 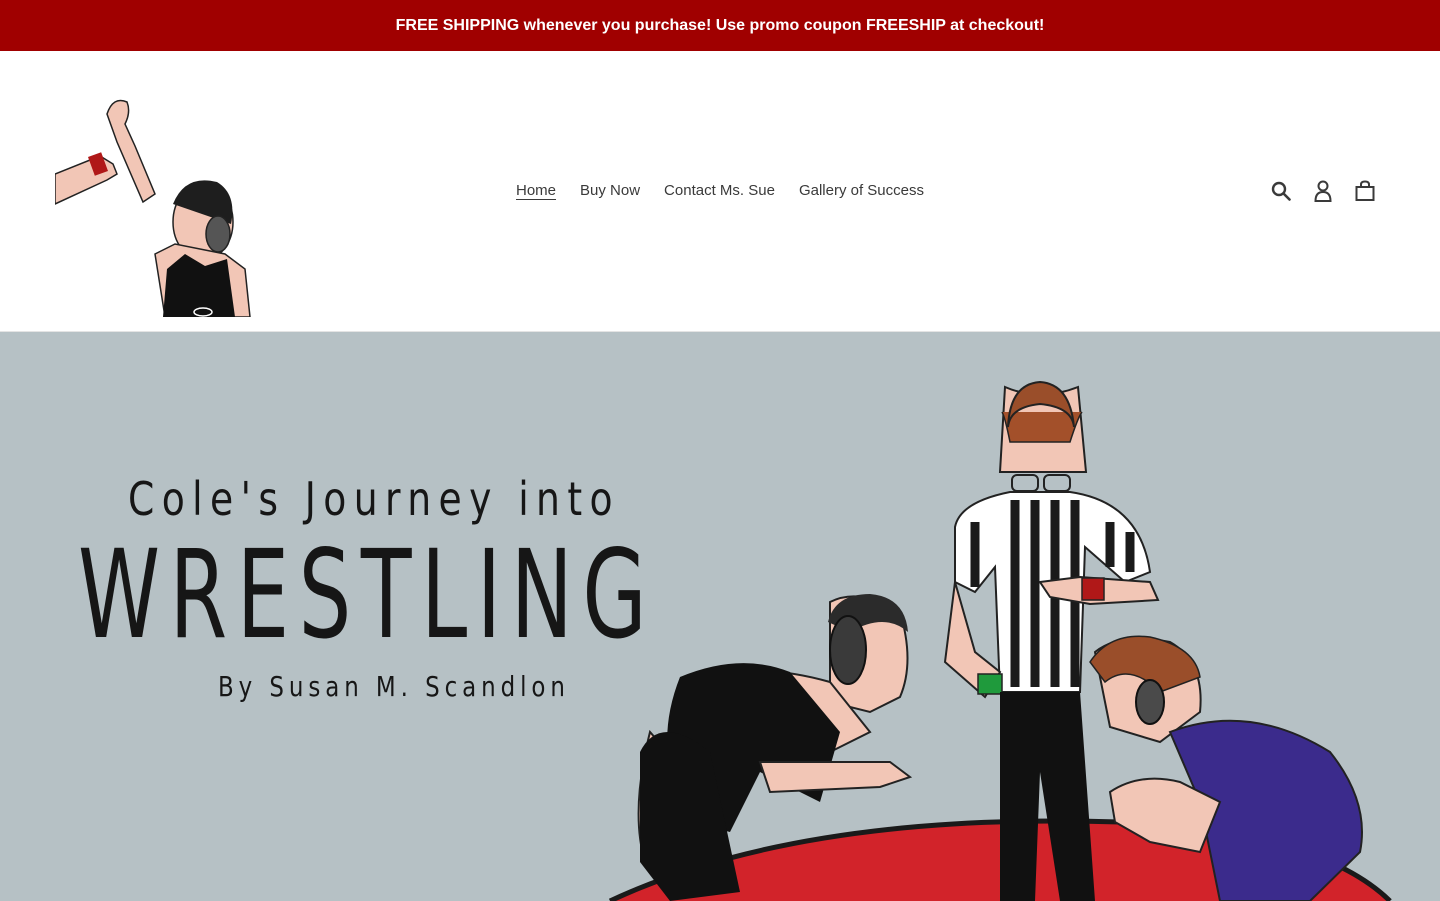 What do you see at coordinates (536, 190) in the screenshot?
I see `nav-home: Home` at bounding box center [536, 190].